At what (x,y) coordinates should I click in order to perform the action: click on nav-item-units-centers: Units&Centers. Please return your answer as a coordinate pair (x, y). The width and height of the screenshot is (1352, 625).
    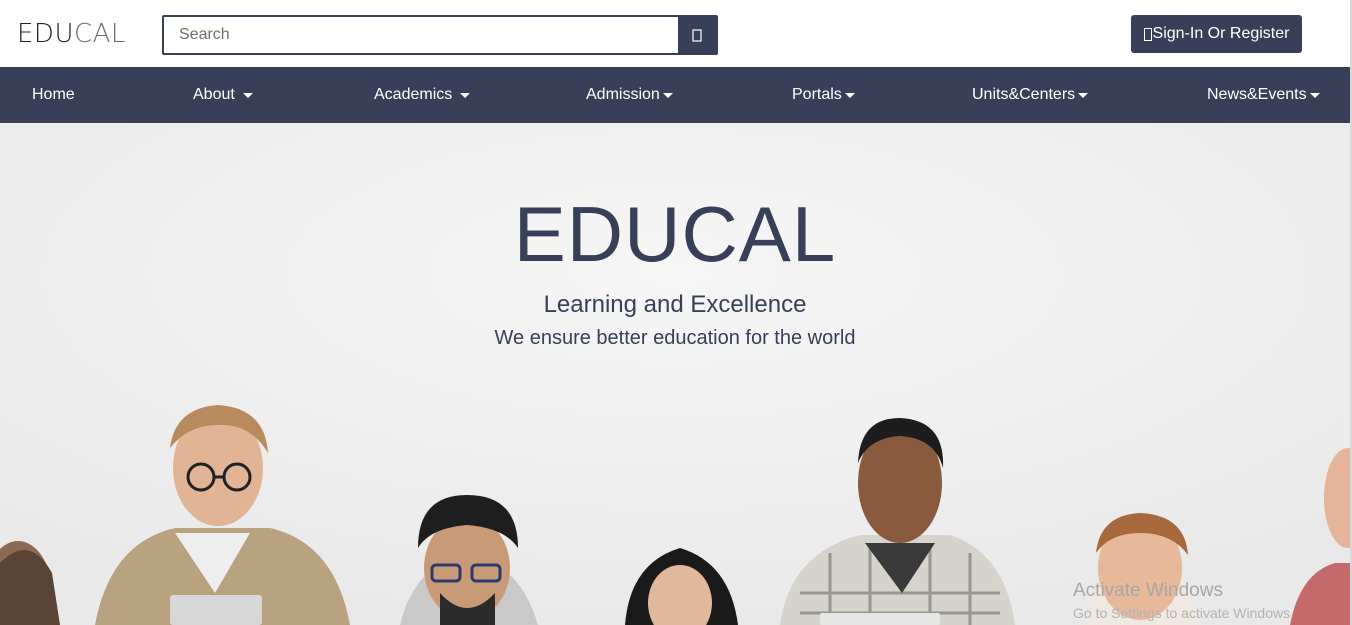
    Looking at the image, I should click on (1030, 95).